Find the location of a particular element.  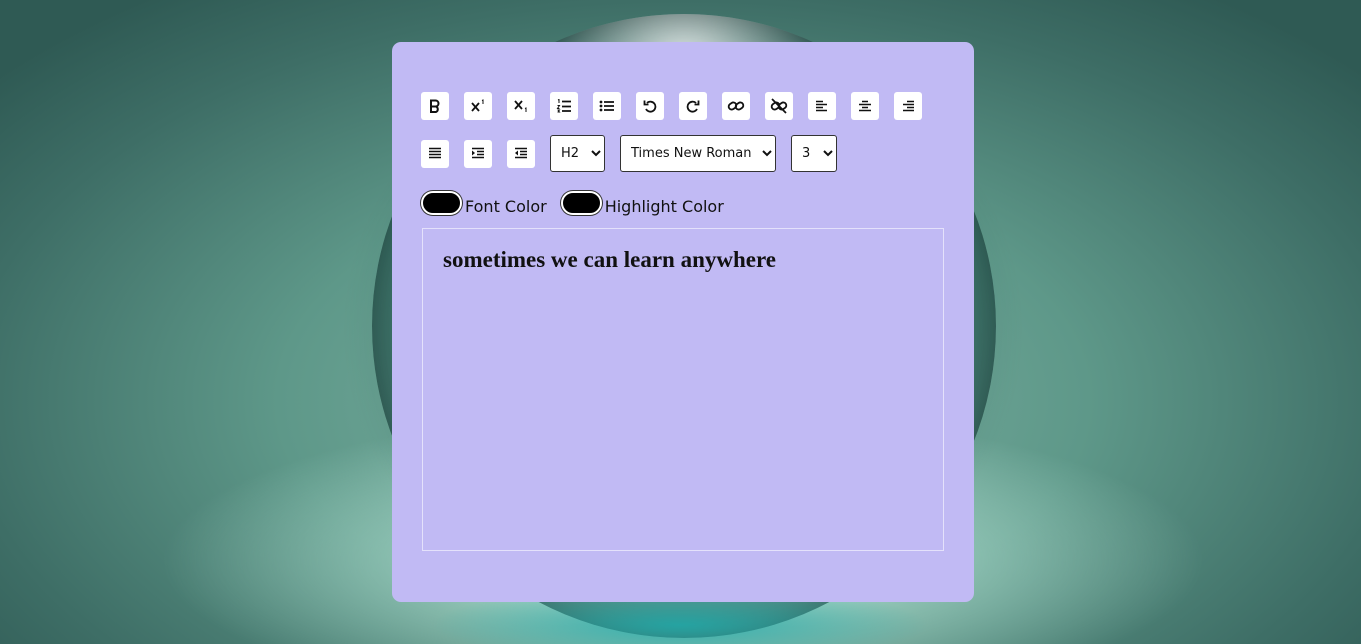

color-controls: Font Color Highlight Color is located at coordinates (579, 202).